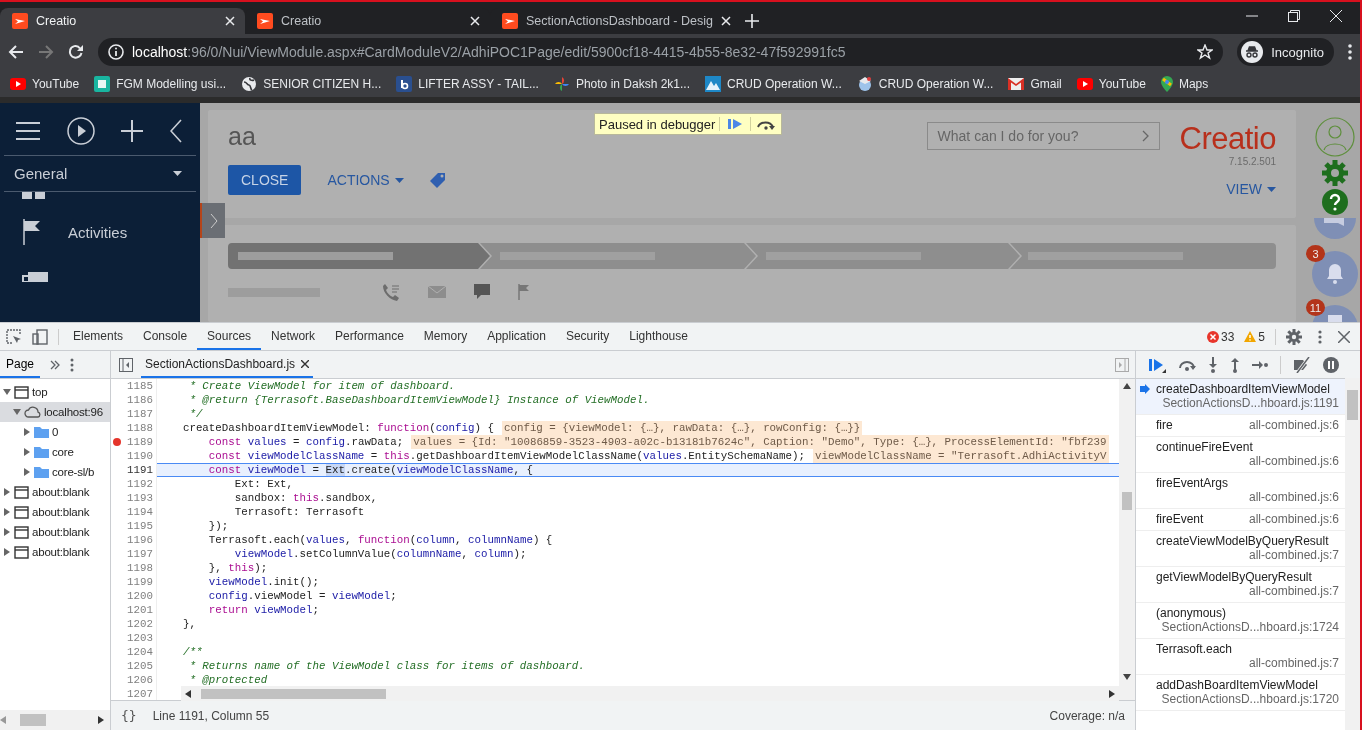 This screenshot has height=730, width=1362. What do you see at coordinates (1191, 613) in the screenshot?
I see `function-name: (anonymous)` at bounding box center [1191, 613].